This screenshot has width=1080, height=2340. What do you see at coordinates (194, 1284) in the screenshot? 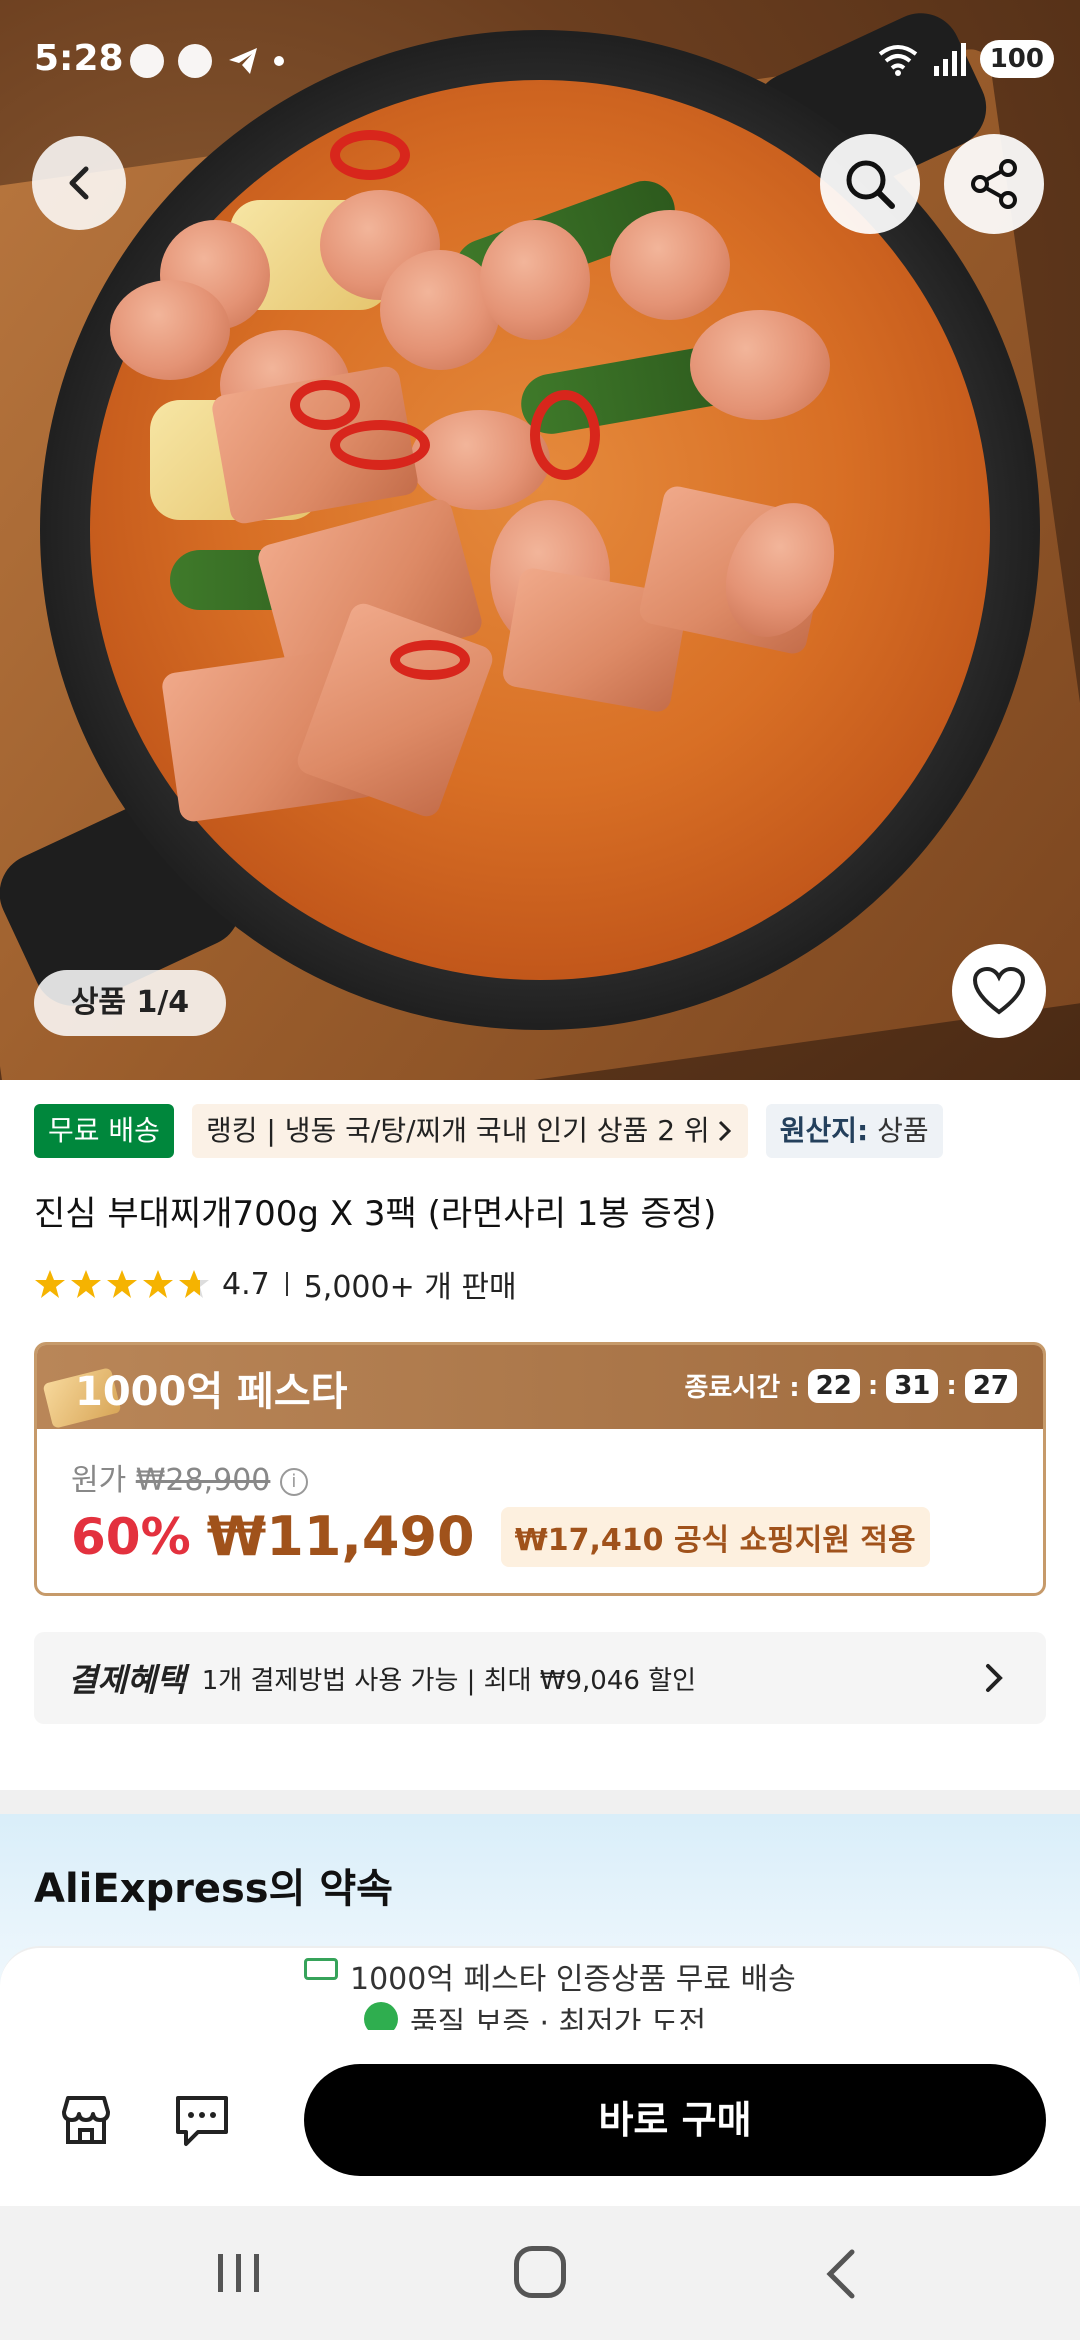
I see `half-star-icon` at bounding box center [194, 1284].